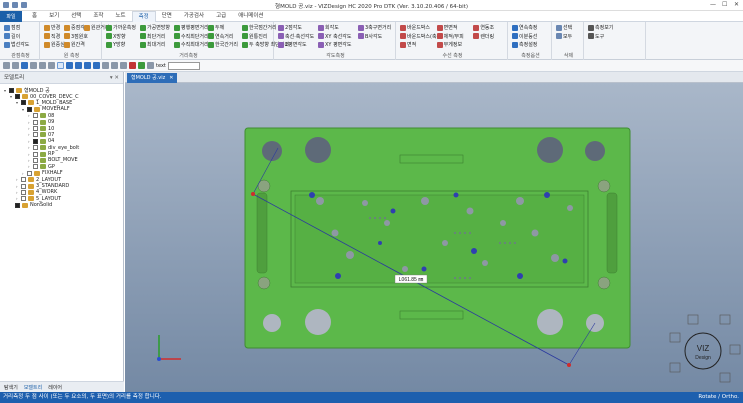 The width and height of the screenshot is (743, 403). I want to click on rotate-icon, so click(69, 65).